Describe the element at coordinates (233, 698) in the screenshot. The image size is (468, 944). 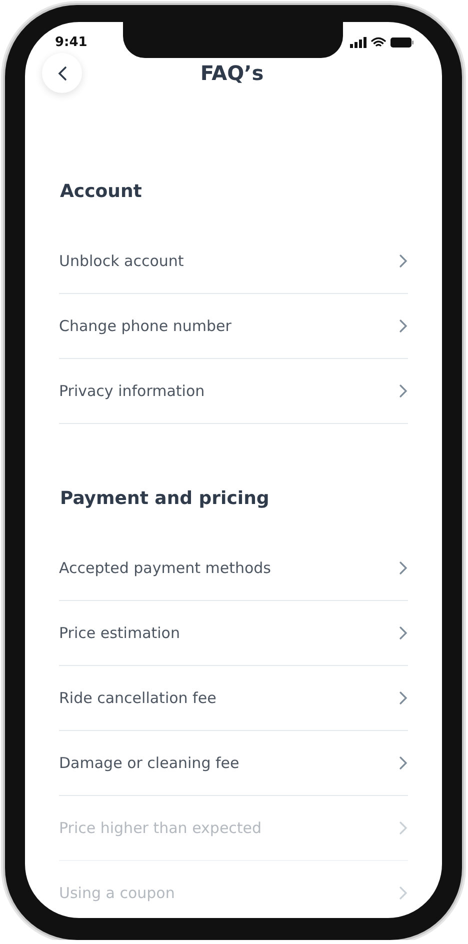
I see `faq-item: Ride cancellation fee` at that location.